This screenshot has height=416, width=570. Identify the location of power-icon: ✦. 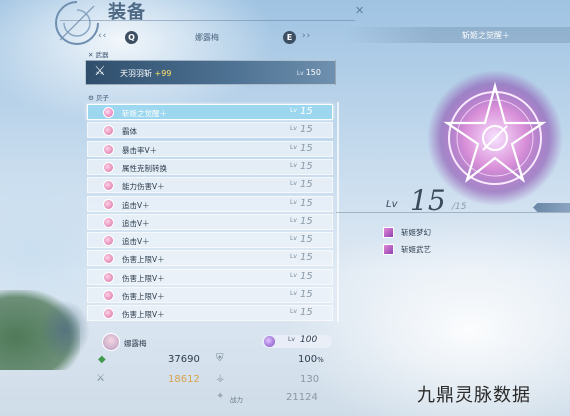
(220, 396).